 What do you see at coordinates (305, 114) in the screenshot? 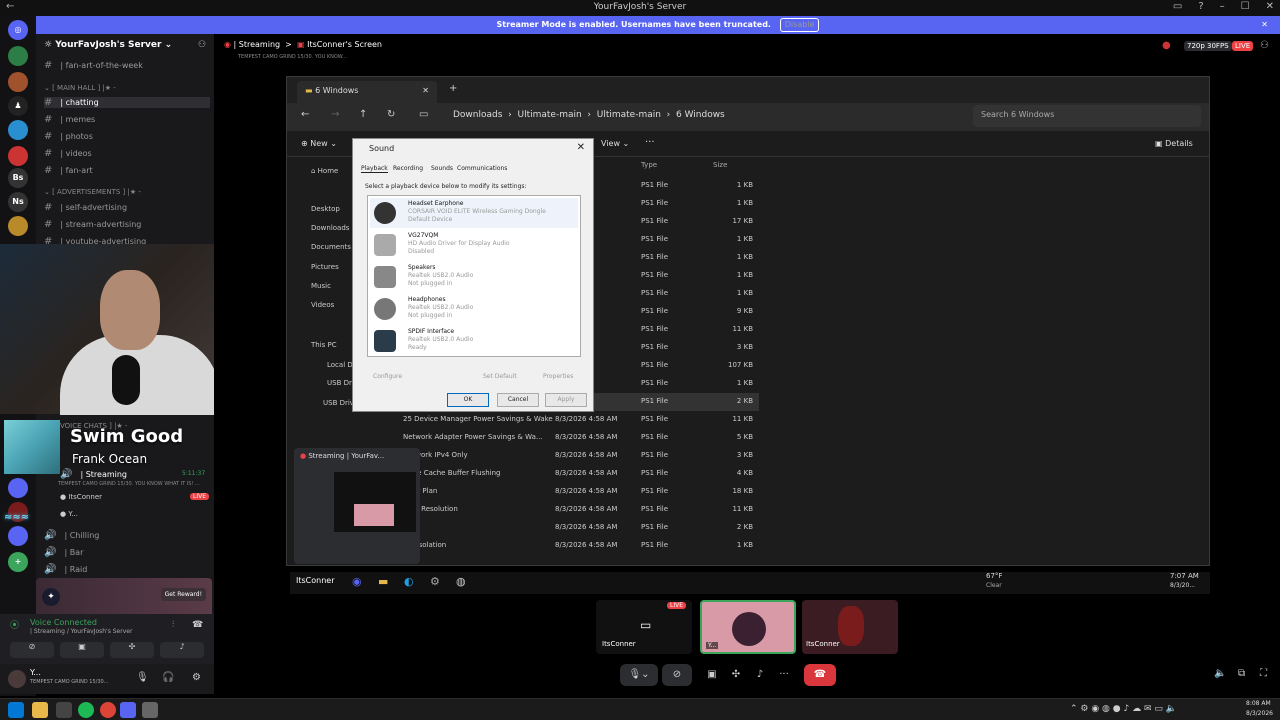
I see `back-icon: ←` at bounding box center [305, 114].